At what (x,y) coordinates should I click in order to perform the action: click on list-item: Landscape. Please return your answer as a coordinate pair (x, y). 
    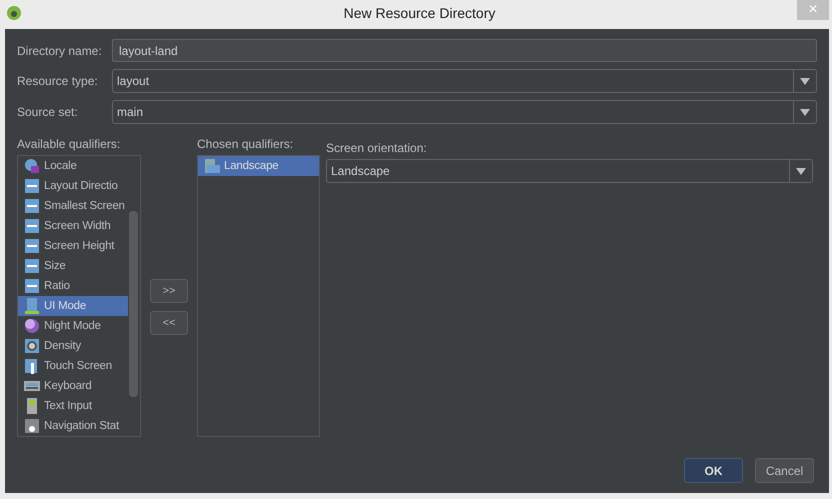
    Looking at the image, I should click on (258, 166).